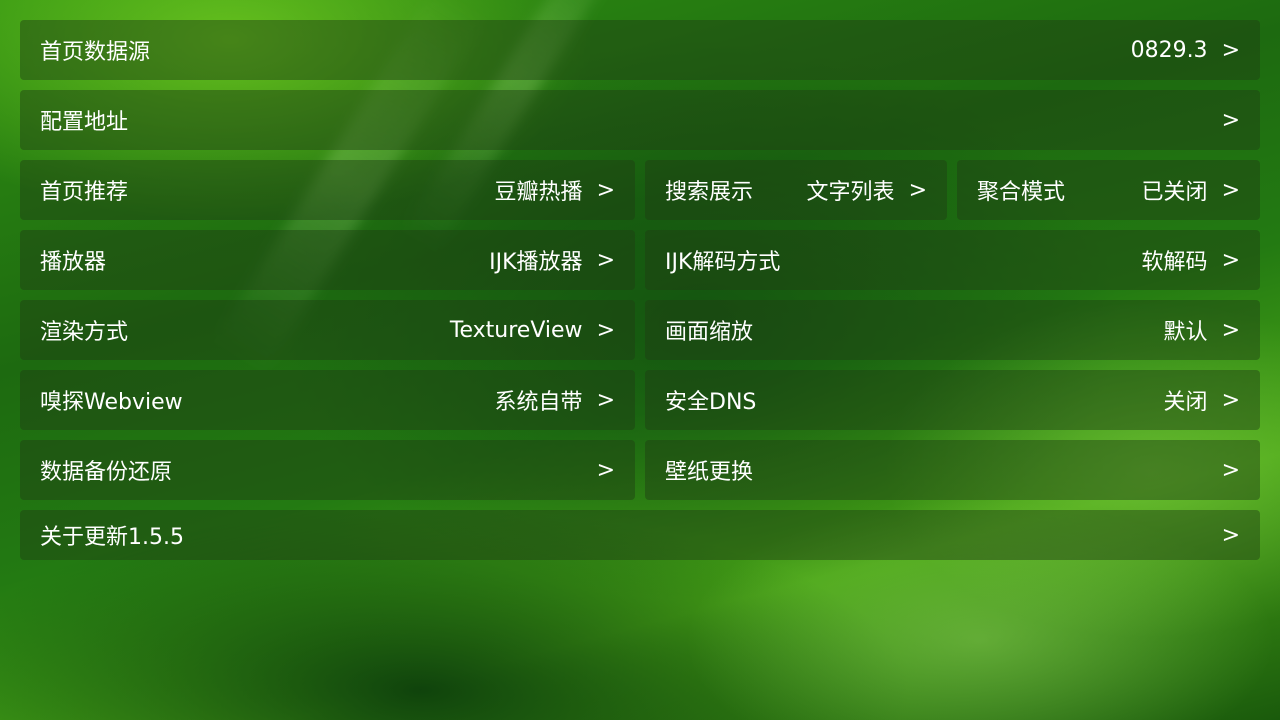 The width and height of the screenshot is (1280, 720). I want to click on setting-value: TextureView, so click(516, 330).